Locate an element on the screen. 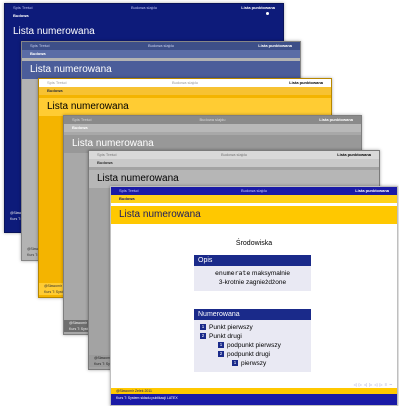 The image size is (399, 406). opis-line-1-rest: maksymalnie is located at coordinates (270, 273).